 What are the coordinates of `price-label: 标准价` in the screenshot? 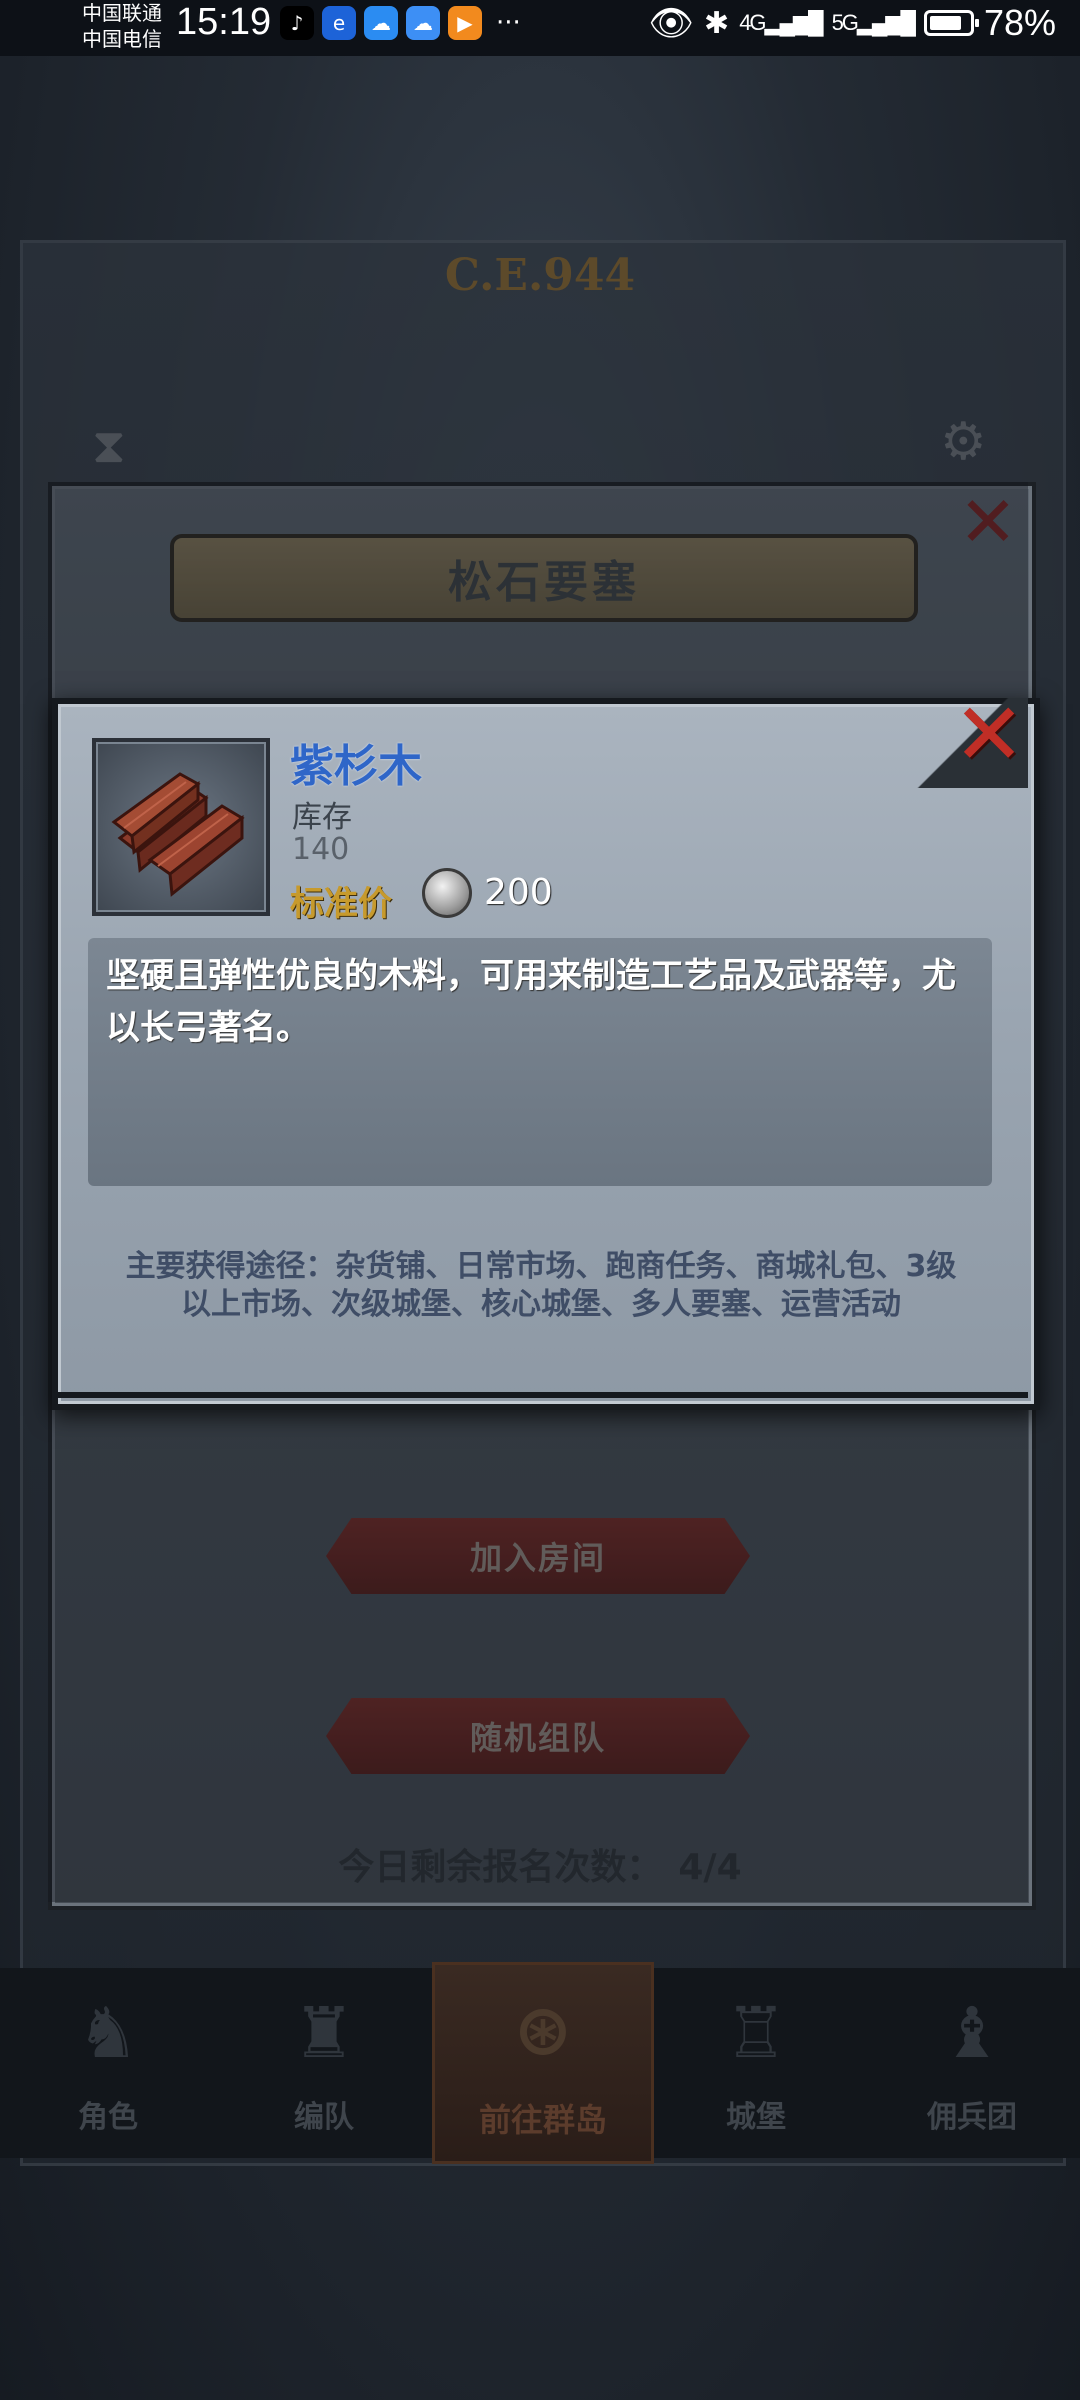 It's located at (341, 904).